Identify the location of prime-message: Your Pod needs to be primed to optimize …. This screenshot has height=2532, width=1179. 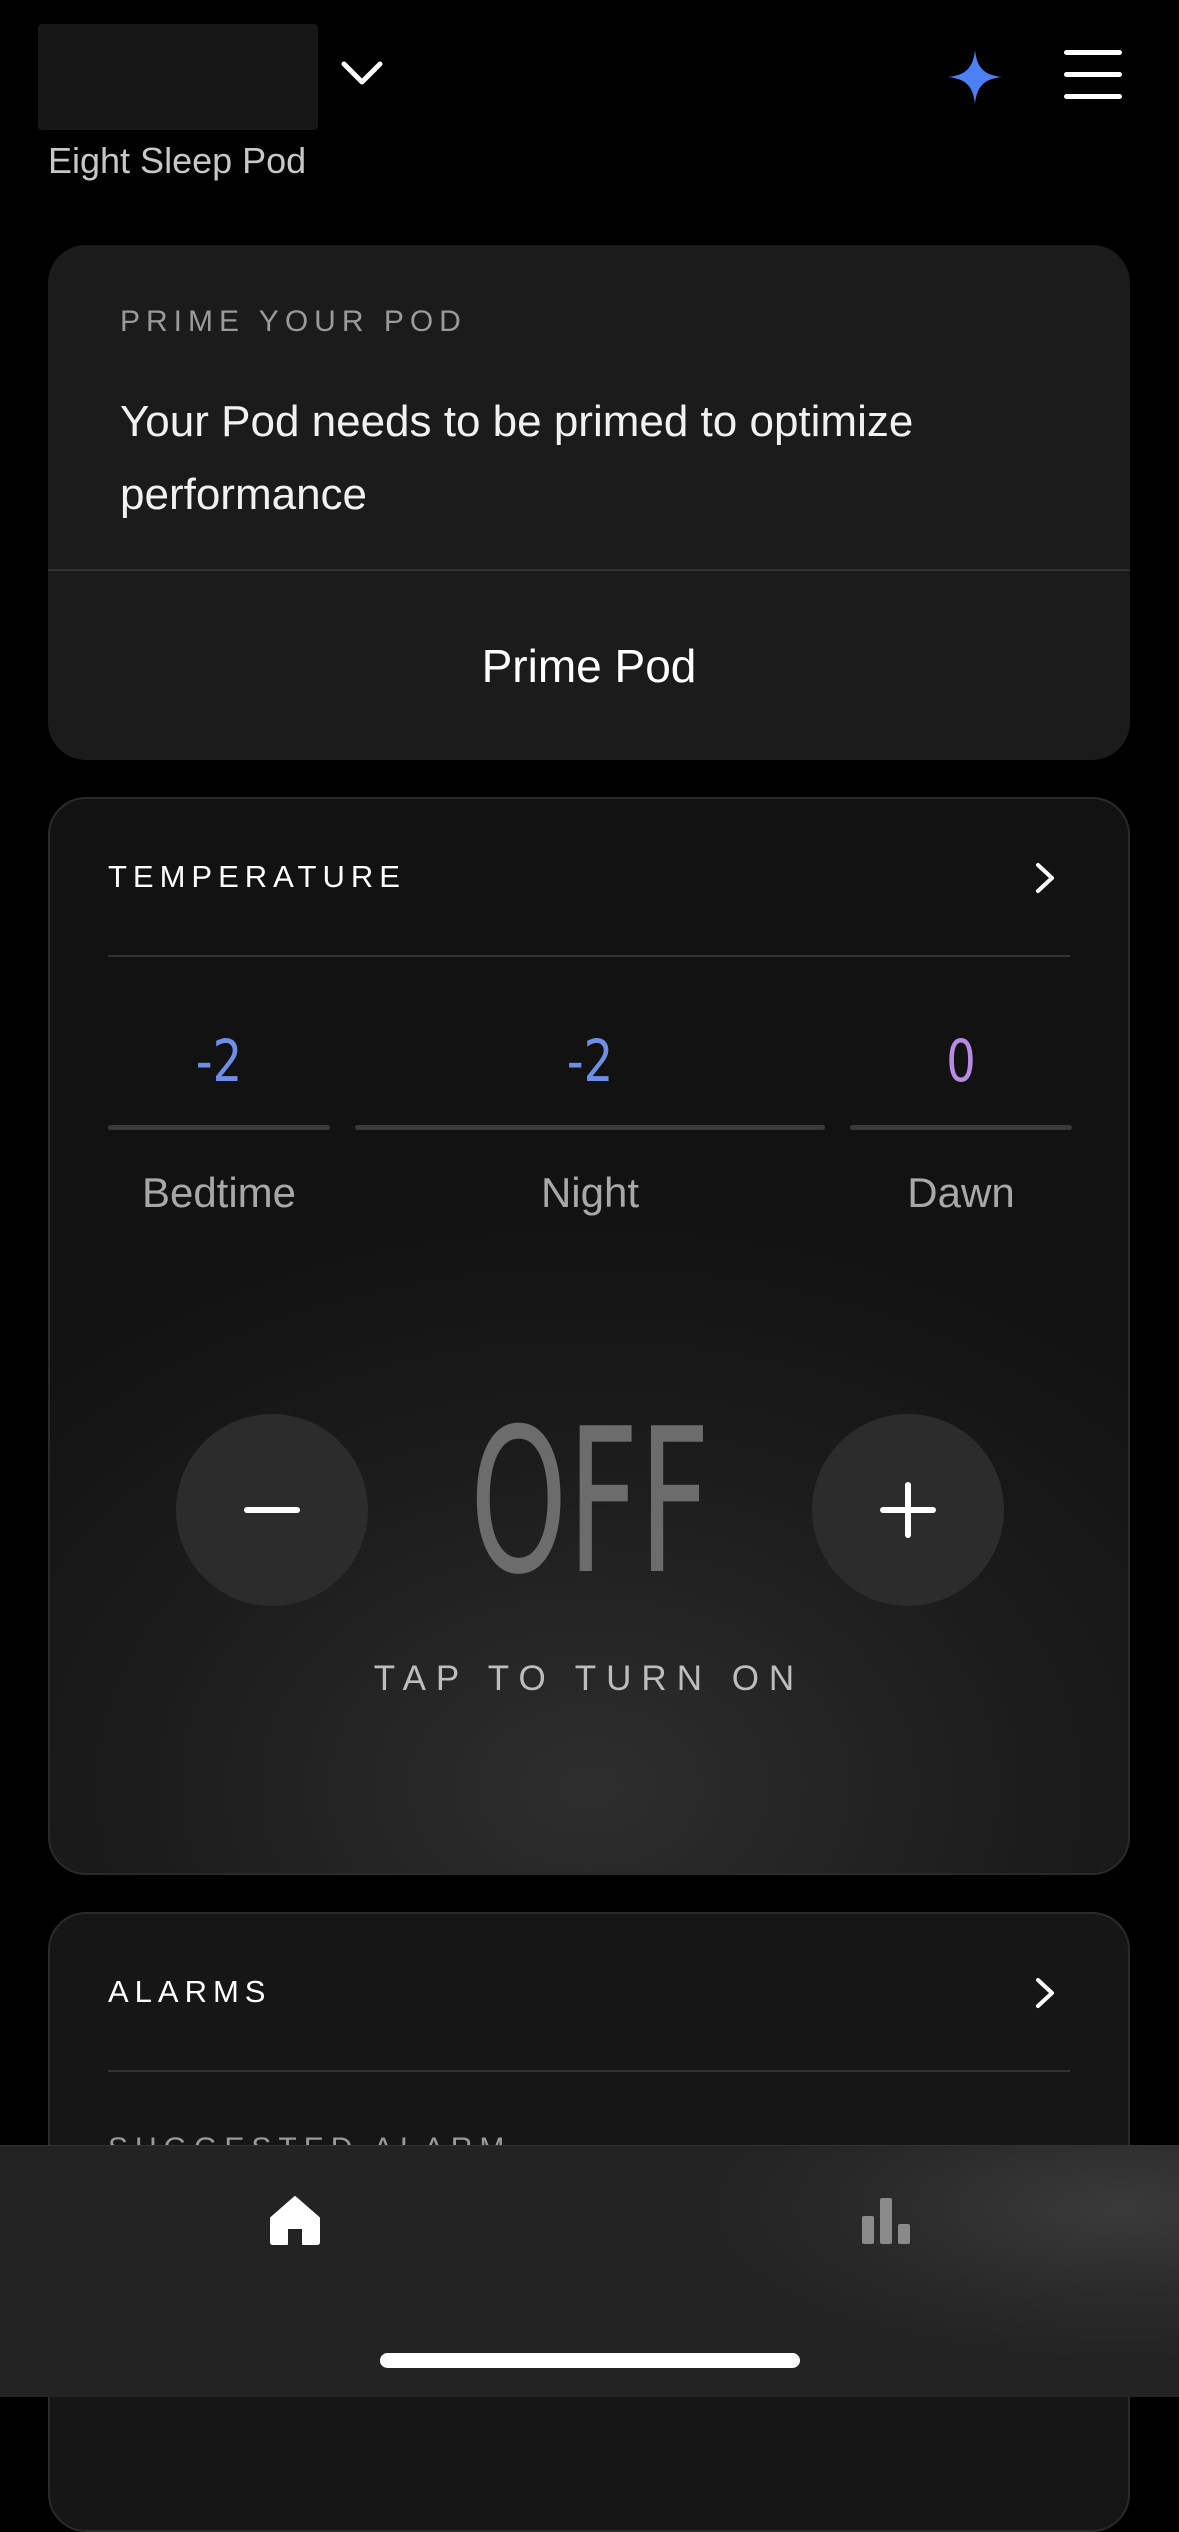
(517, 458).